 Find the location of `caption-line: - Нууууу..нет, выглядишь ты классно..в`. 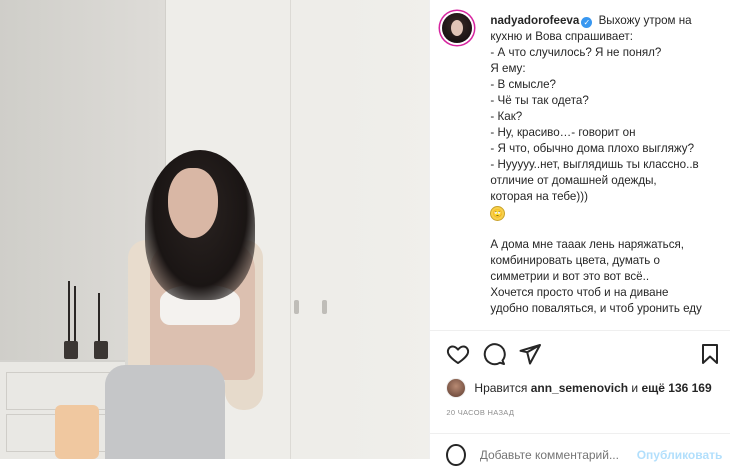

caption-line: - Нууууу..нет, выглядишь ты классно..в is located at coordinates (594, 164).